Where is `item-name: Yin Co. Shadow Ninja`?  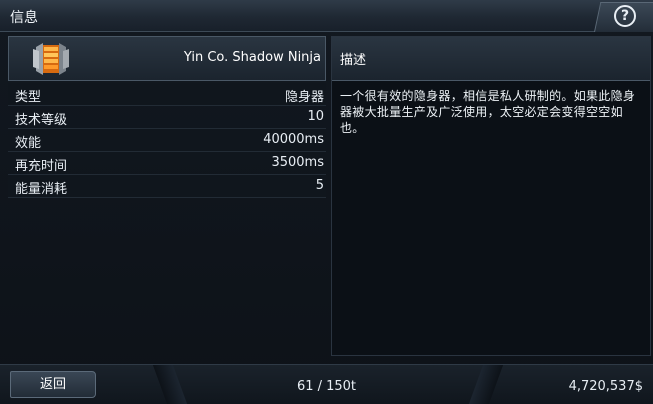 item-name: Yin Co. Shadow Ninja is located at coordinates (252, 57).